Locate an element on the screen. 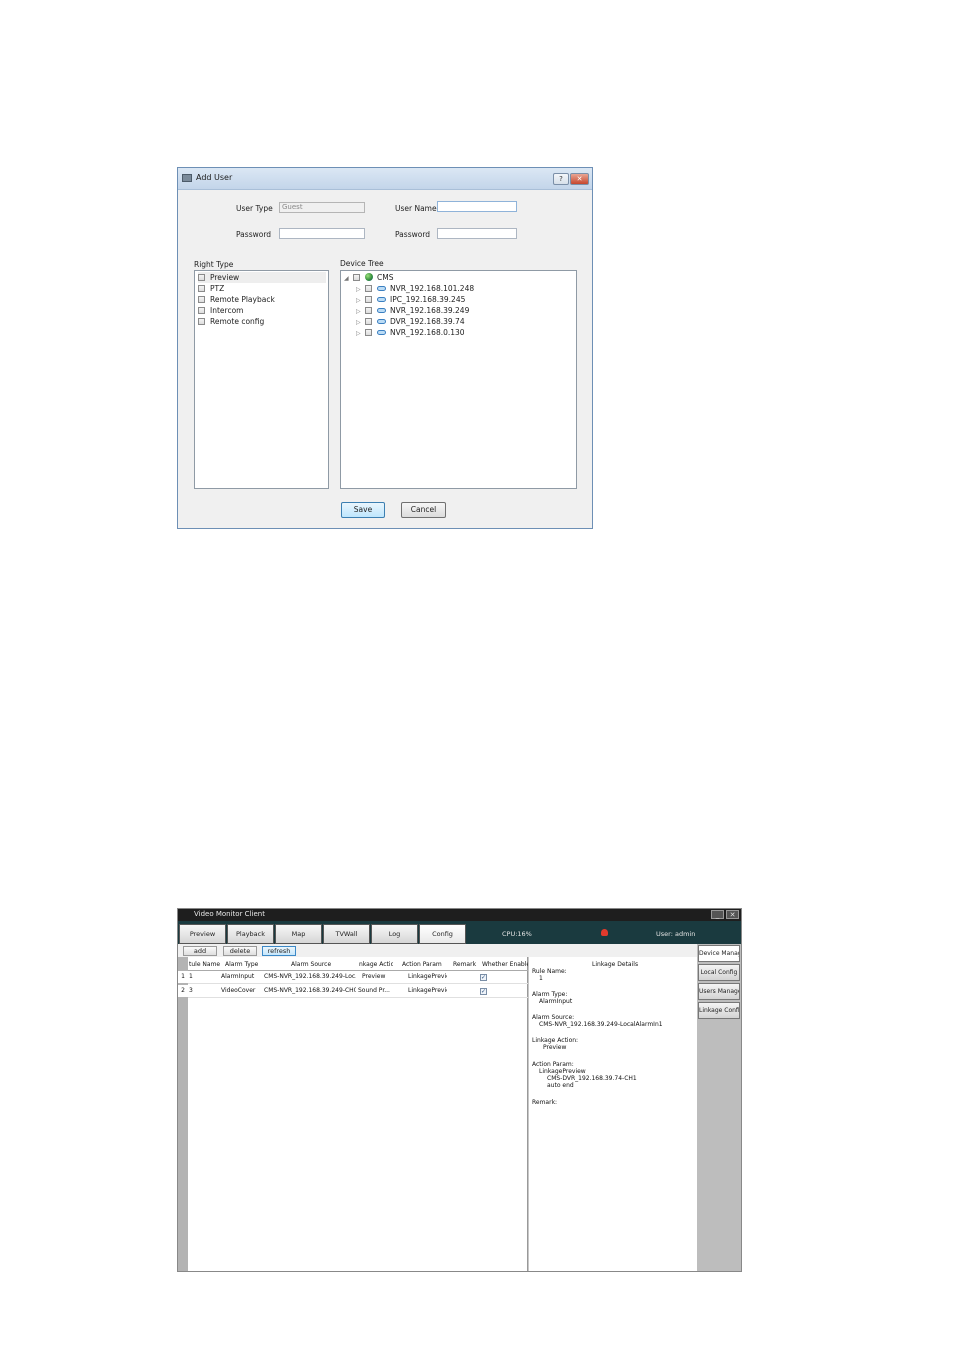 This screenshot has width=954, height=1348. help-button: ? is located at coordinates (561, 179).